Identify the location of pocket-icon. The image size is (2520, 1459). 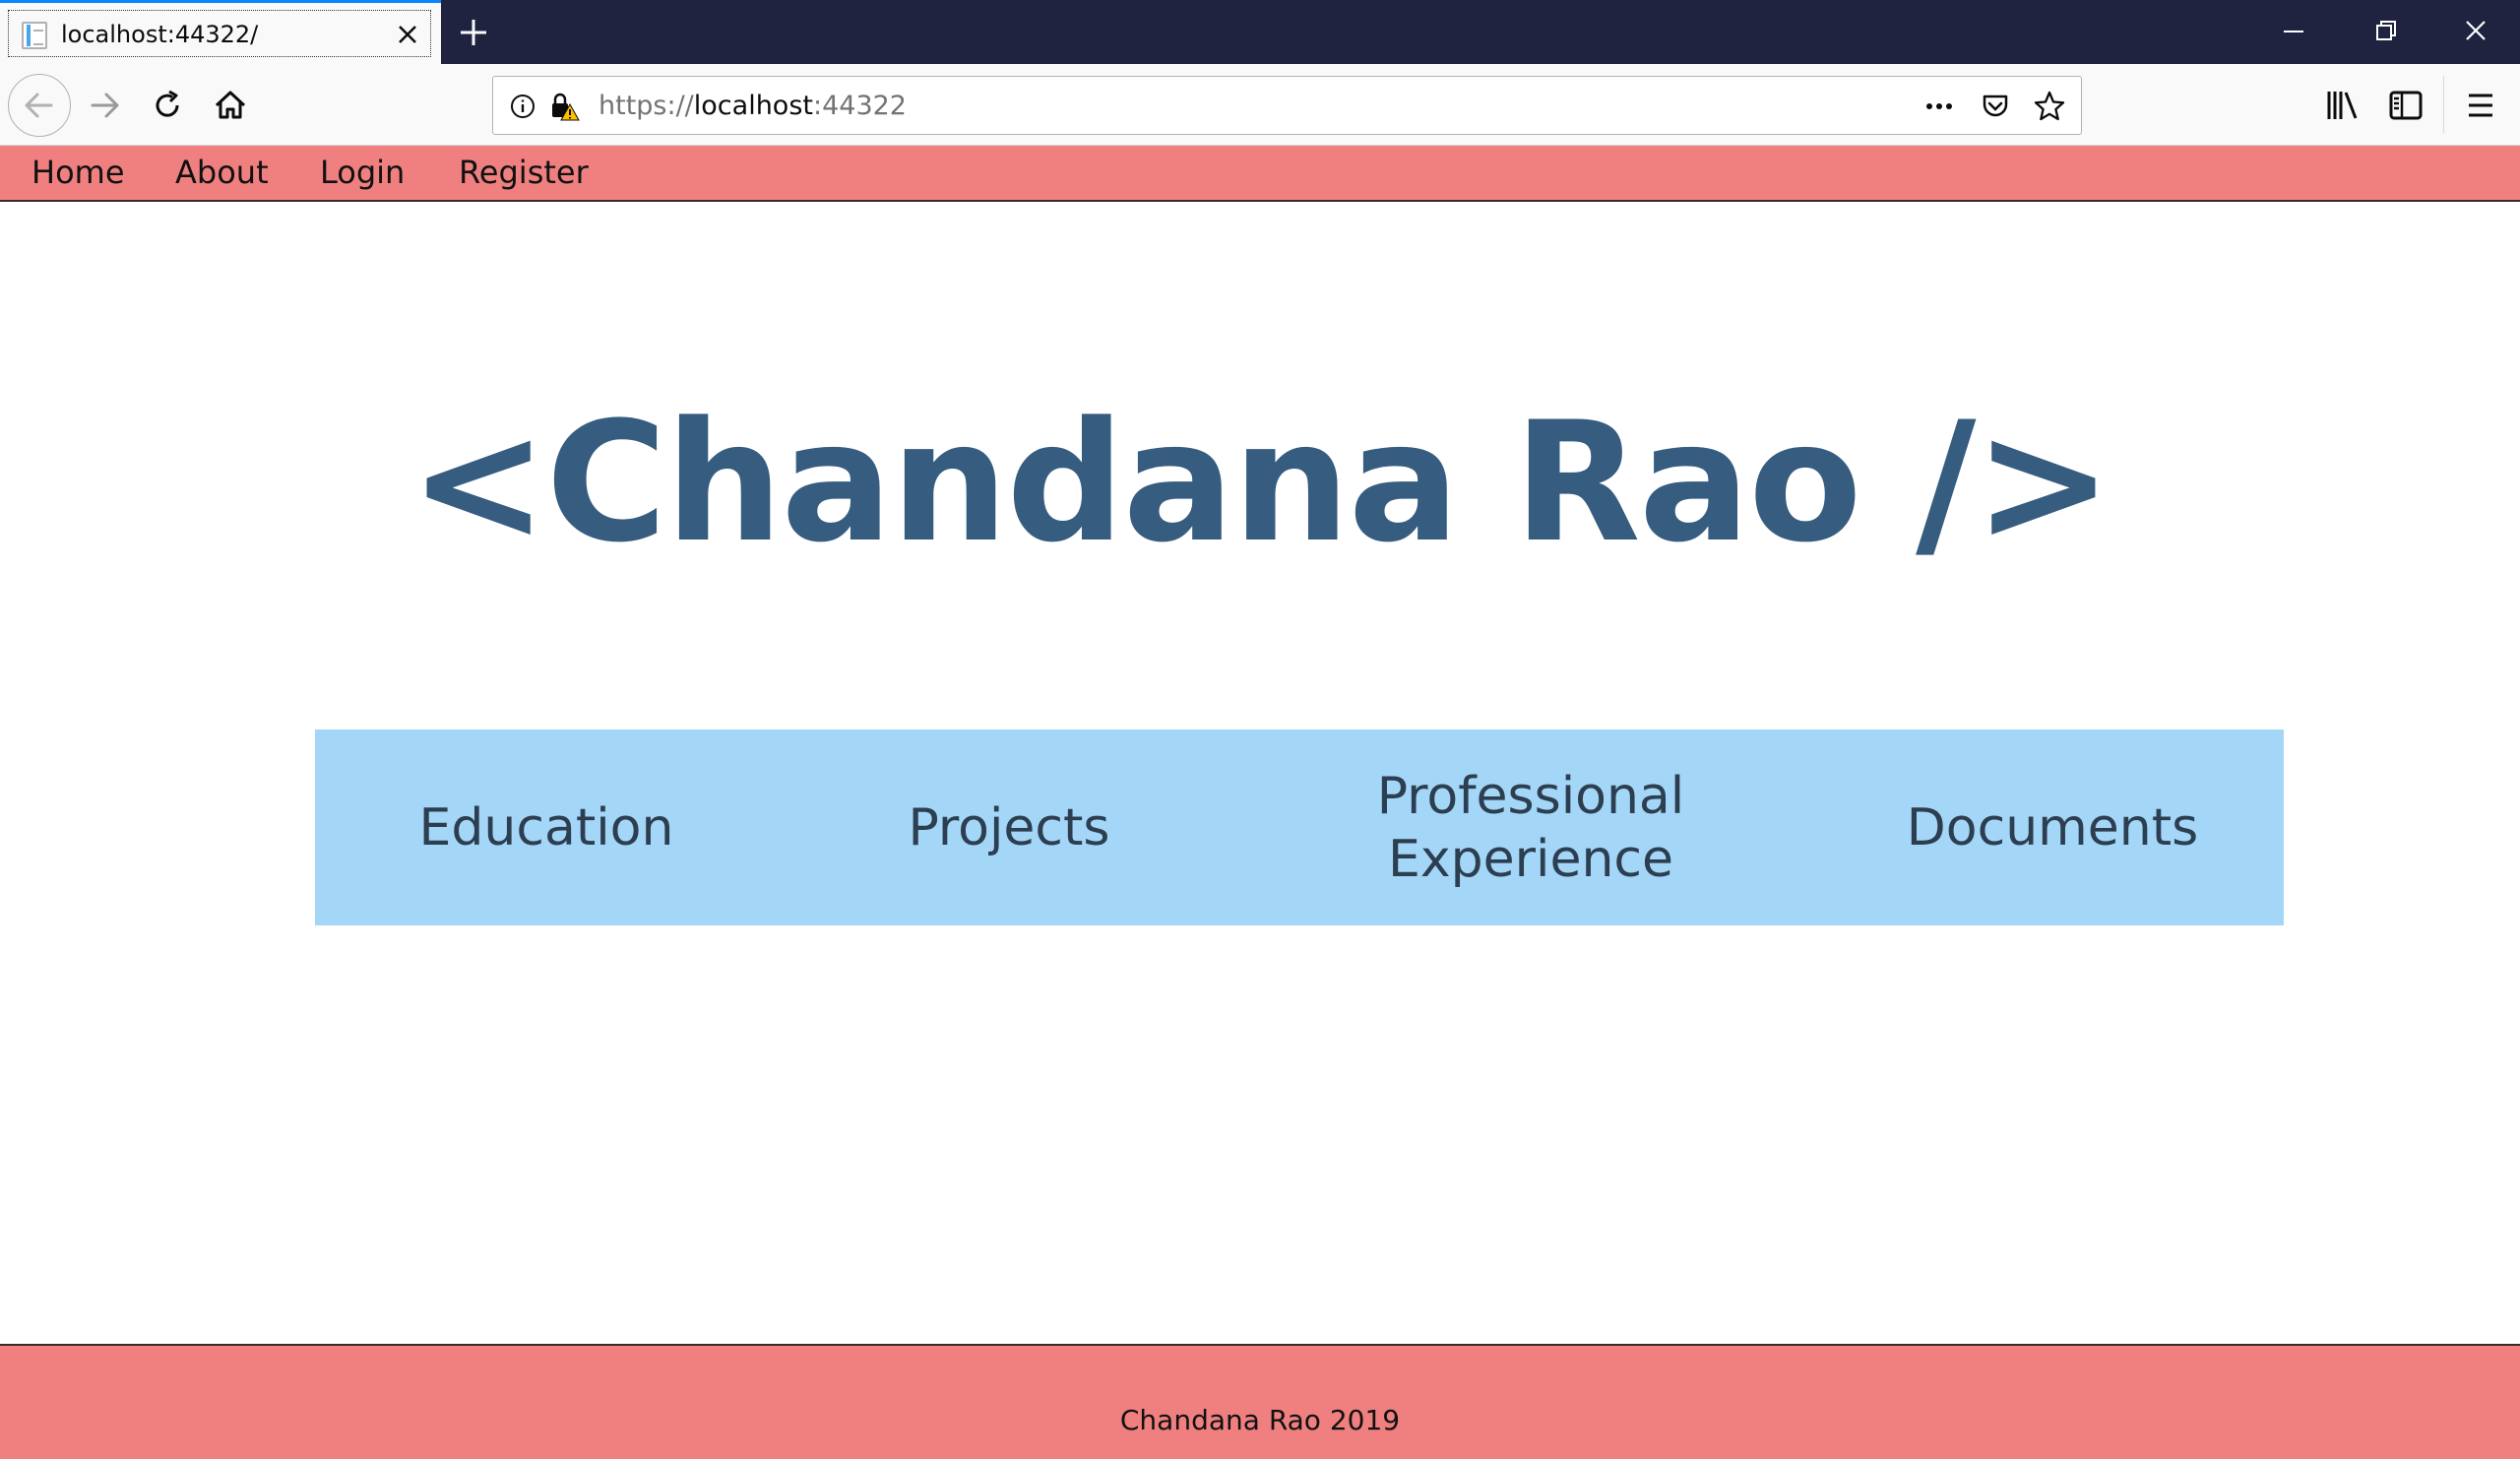
(1995, 106).